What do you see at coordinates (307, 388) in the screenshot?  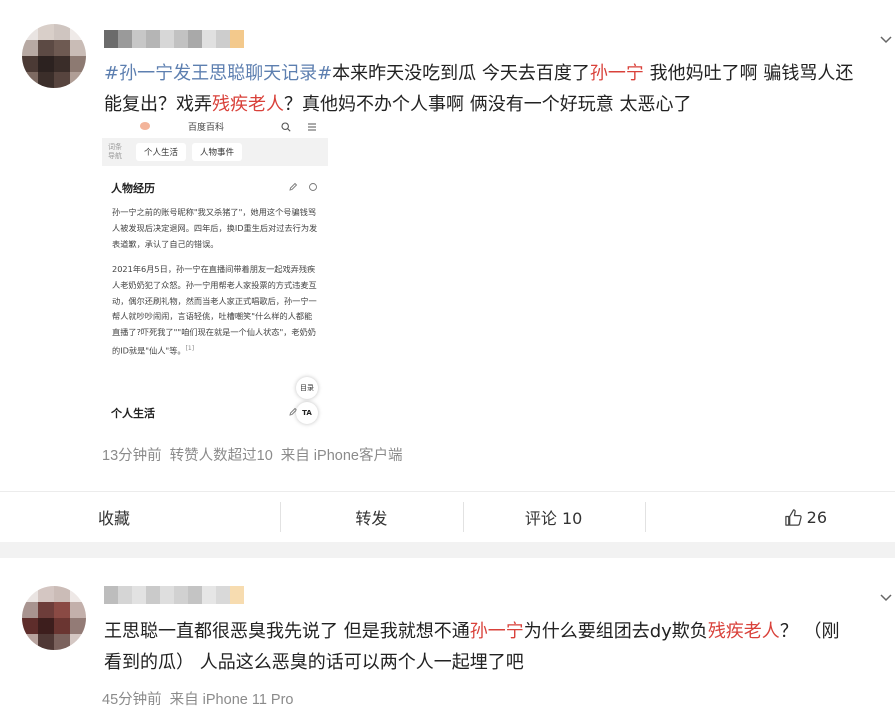 I see `toc-button: 目录` at bounding box center [307, 388].